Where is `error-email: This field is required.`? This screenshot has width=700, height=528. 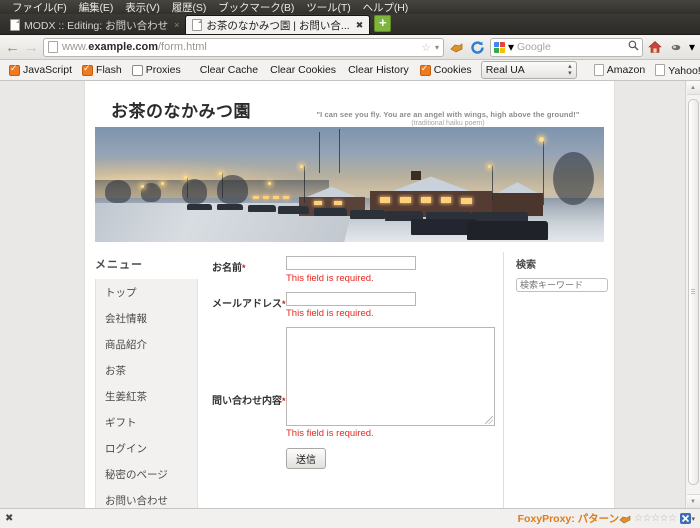 error-email: This field is required. is located at coordinates (330, 313).